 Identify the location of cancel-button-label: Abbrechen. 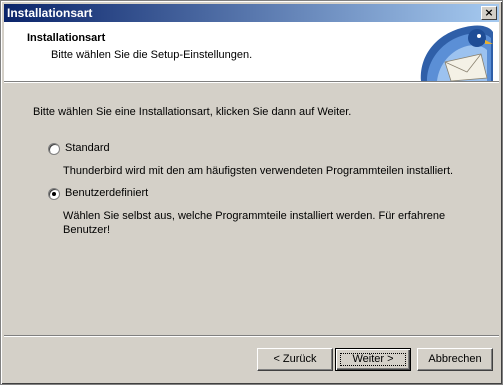
(455, 359).